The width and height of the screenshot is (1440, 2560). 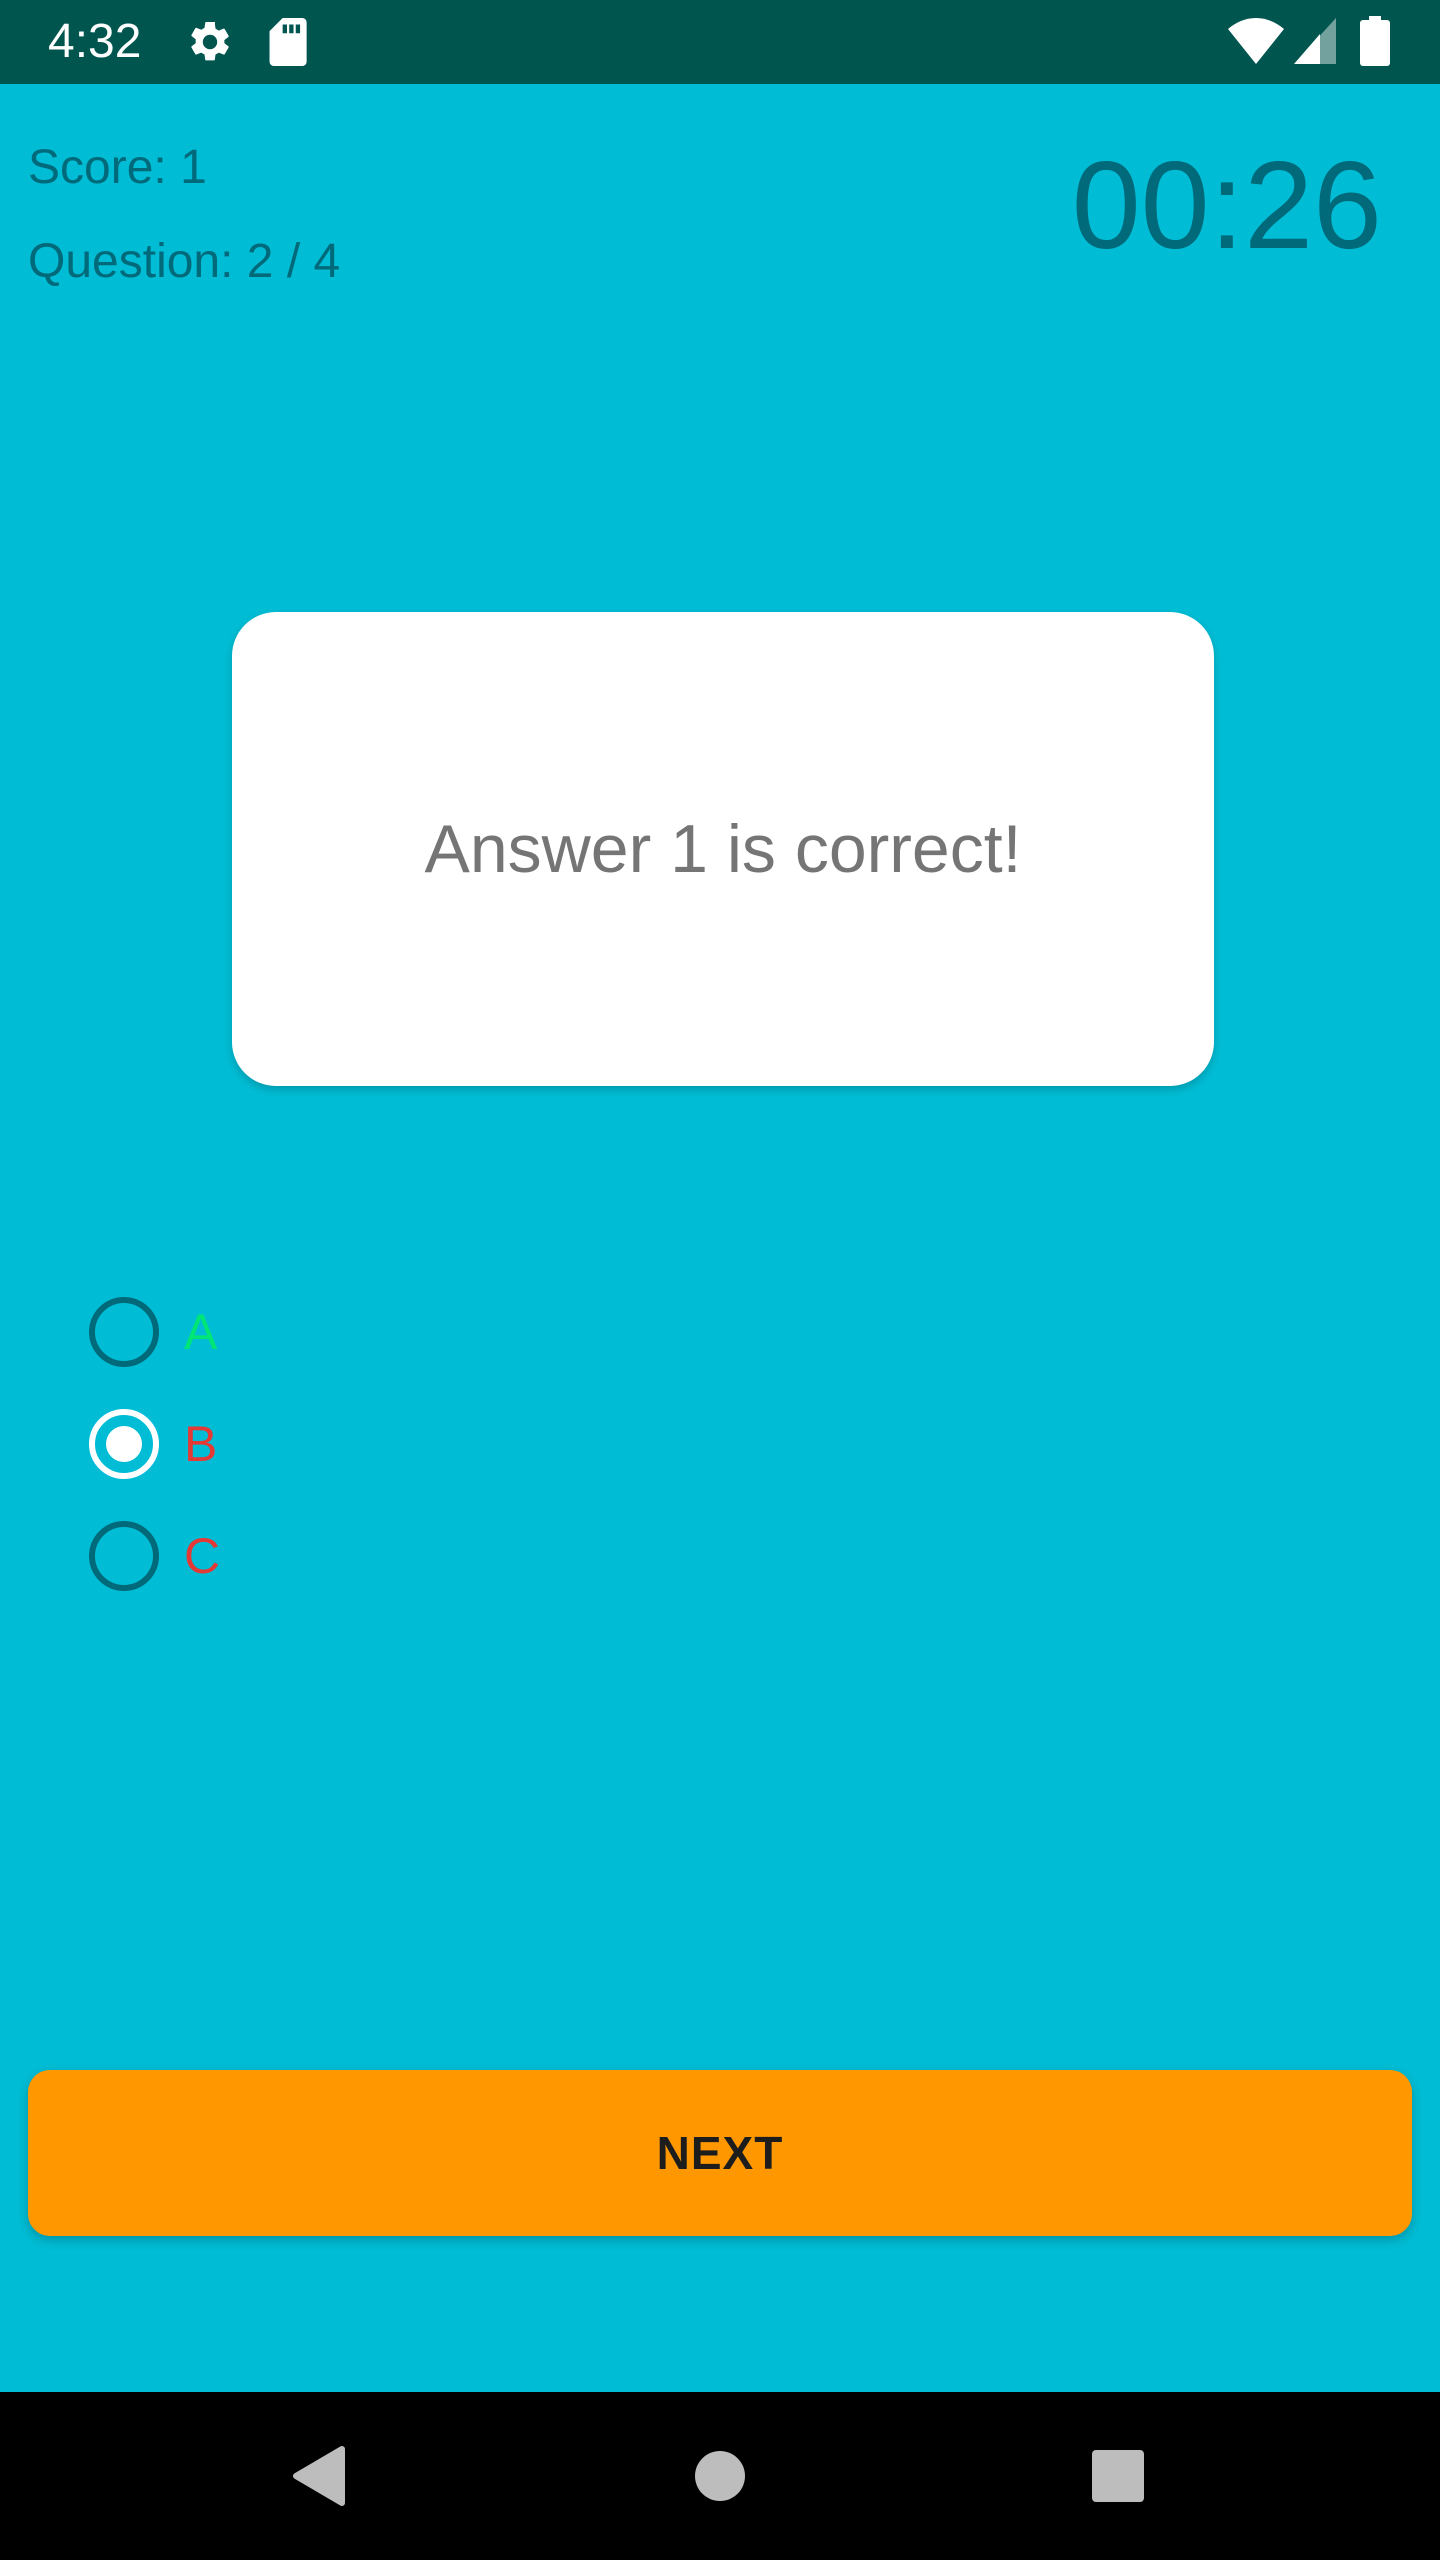 I want to click on option-c-label: C, so click(x=202, y=1556).